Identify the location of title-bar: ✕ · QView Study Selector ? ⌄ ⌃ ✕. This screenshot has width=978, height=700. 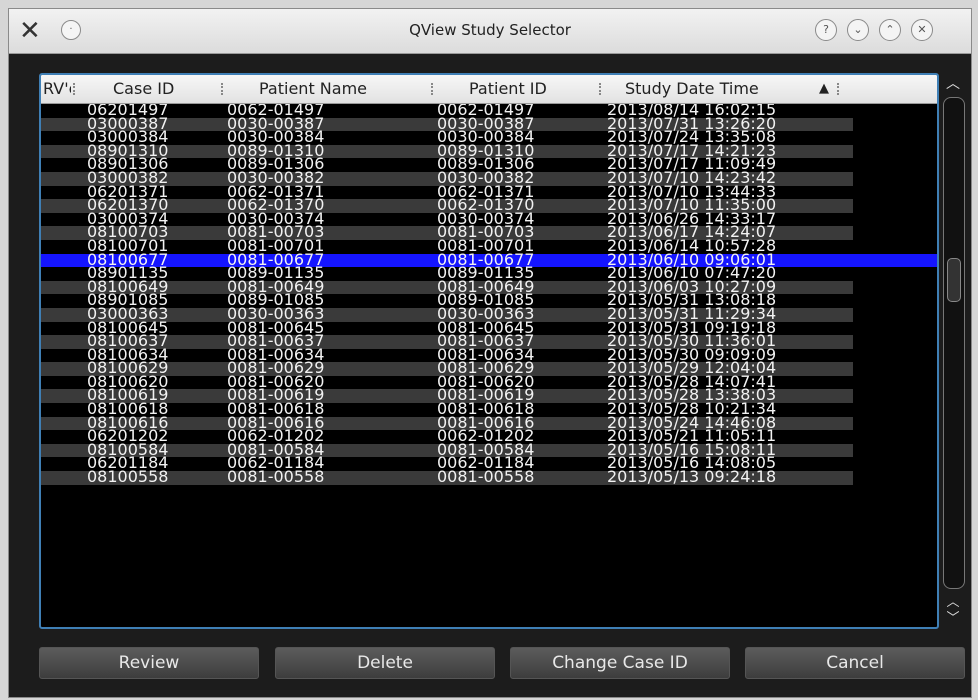
(490, 31).